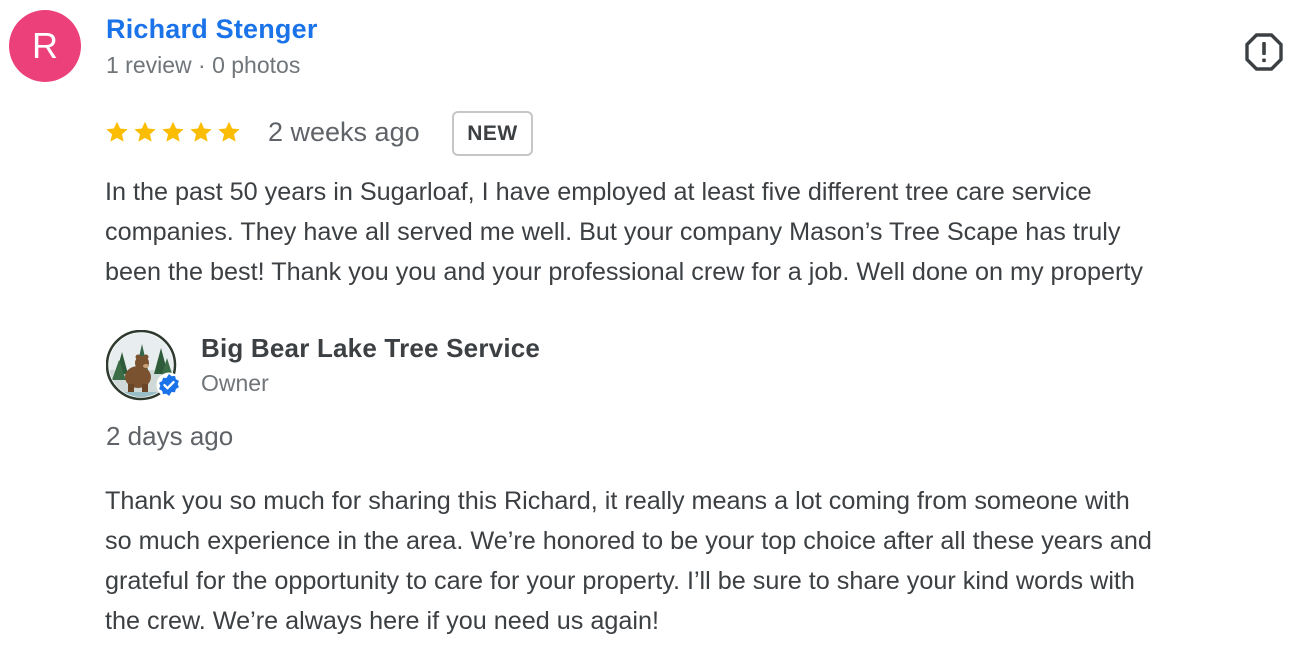 This screenshot has width=1314, height=648. I want to click on reviewer-avatar: R, so click(45, 46).